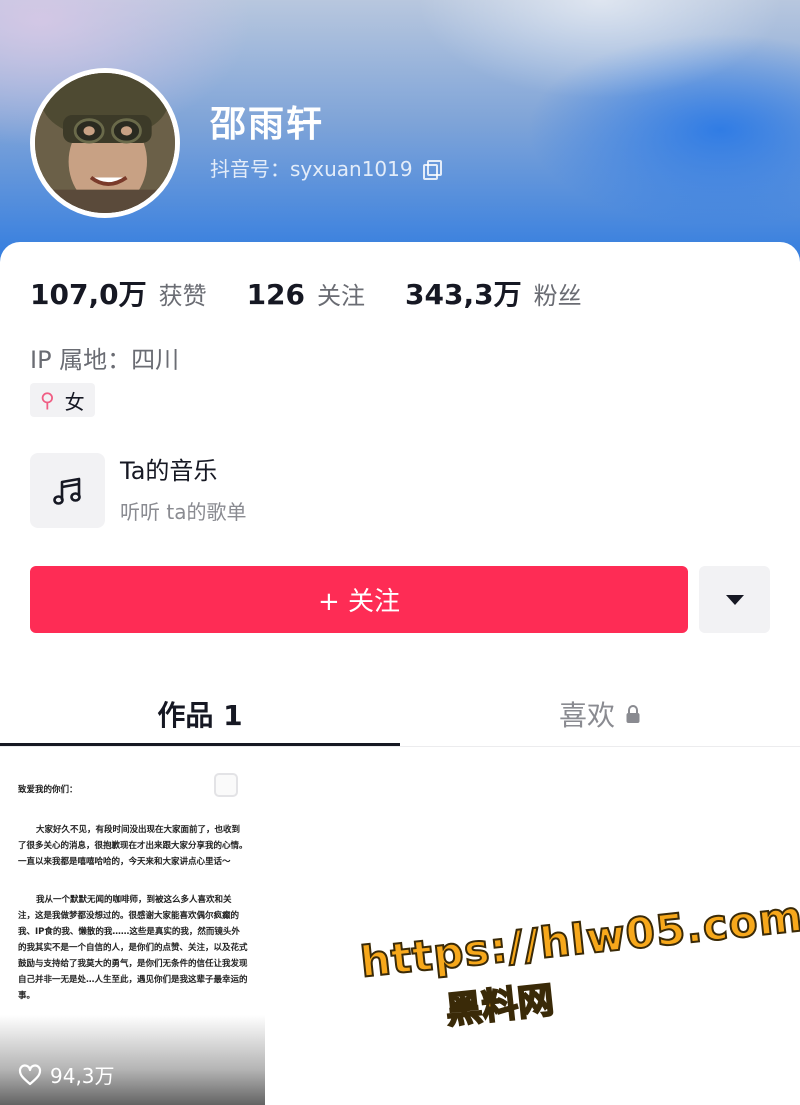 Image resolution: width=800 pixels, height=1105 pixels. I want to click on tab-likes-label: 喜欢, so click(586, 715).